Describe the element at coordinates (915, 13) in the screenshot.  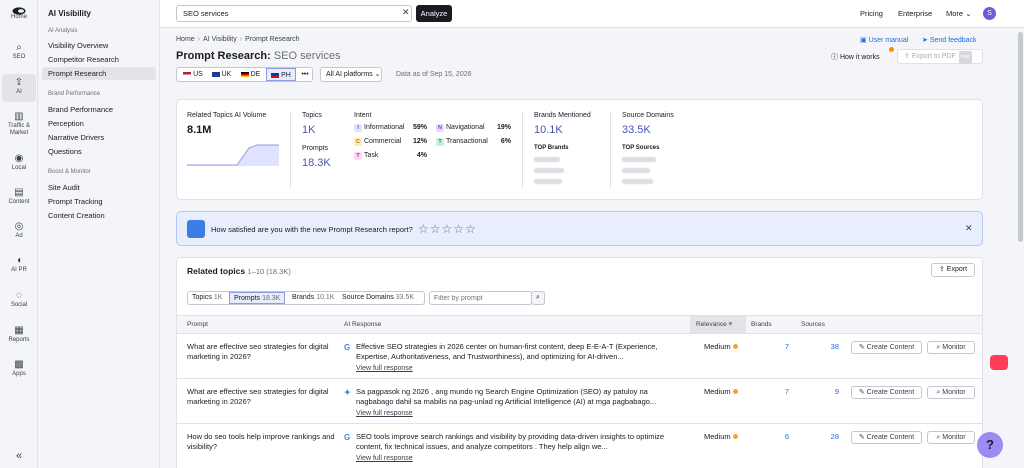
I see `enterprise-link: Enterprise` at that location.